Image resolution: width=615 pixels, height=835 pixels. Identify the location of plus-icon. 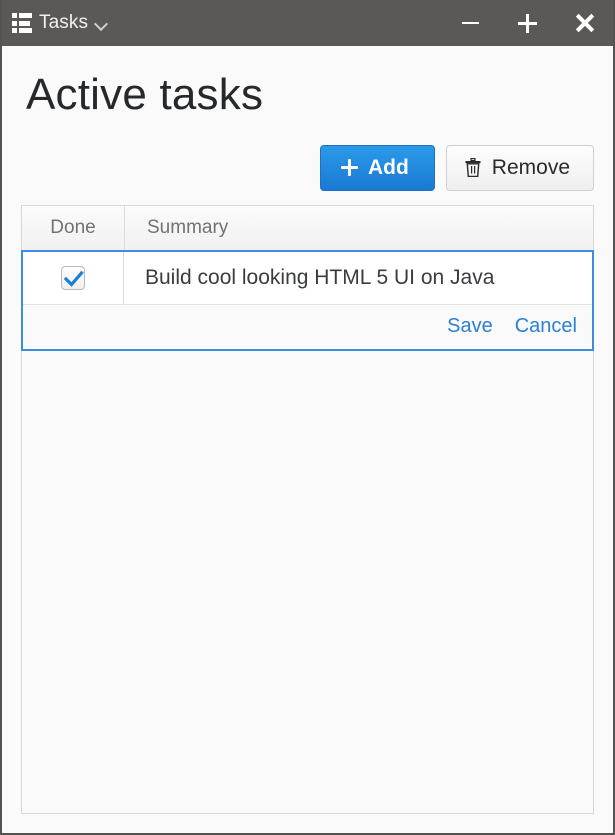
(349, 168).